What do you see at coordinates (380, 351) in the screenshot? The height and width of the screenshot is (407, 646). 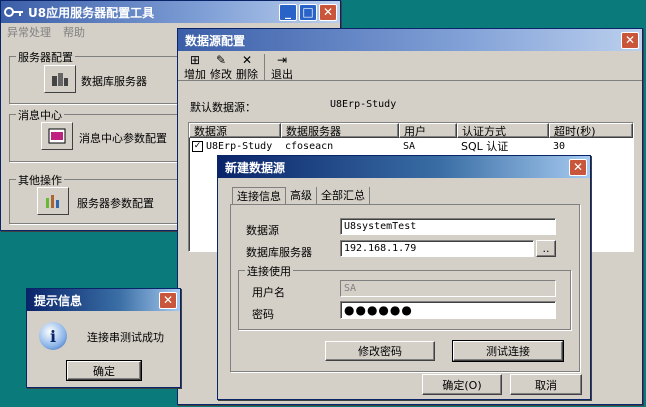 I see `change-password-button: 修改密码` at bounding box center [380, 351].